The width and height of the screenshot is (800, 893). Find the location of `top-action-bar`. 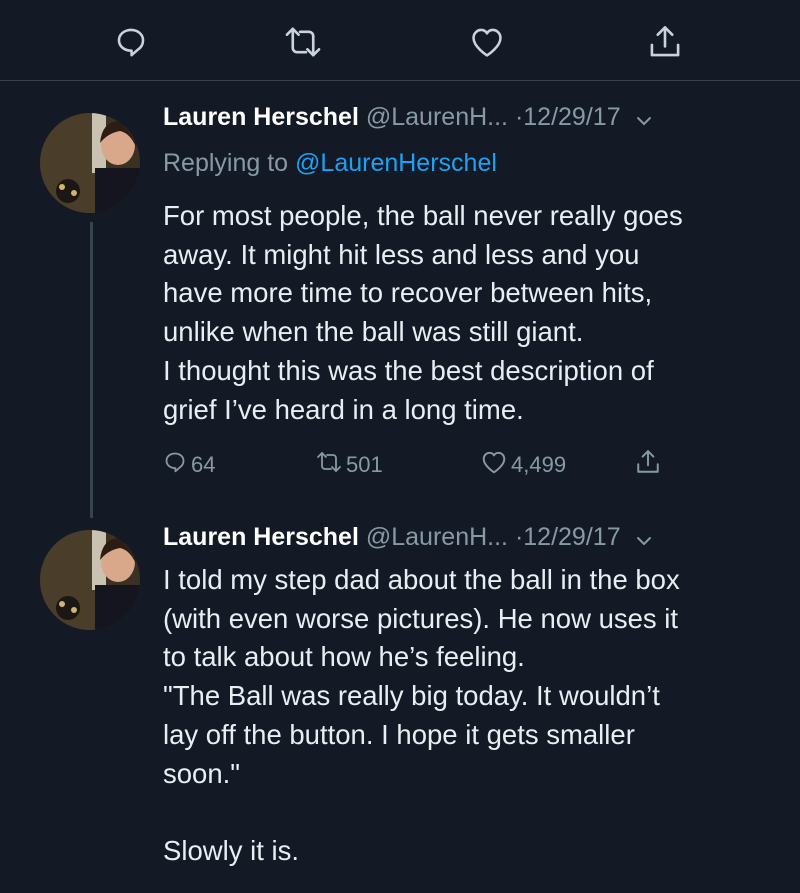

top-action-bar is located at coordinates (400, 40).